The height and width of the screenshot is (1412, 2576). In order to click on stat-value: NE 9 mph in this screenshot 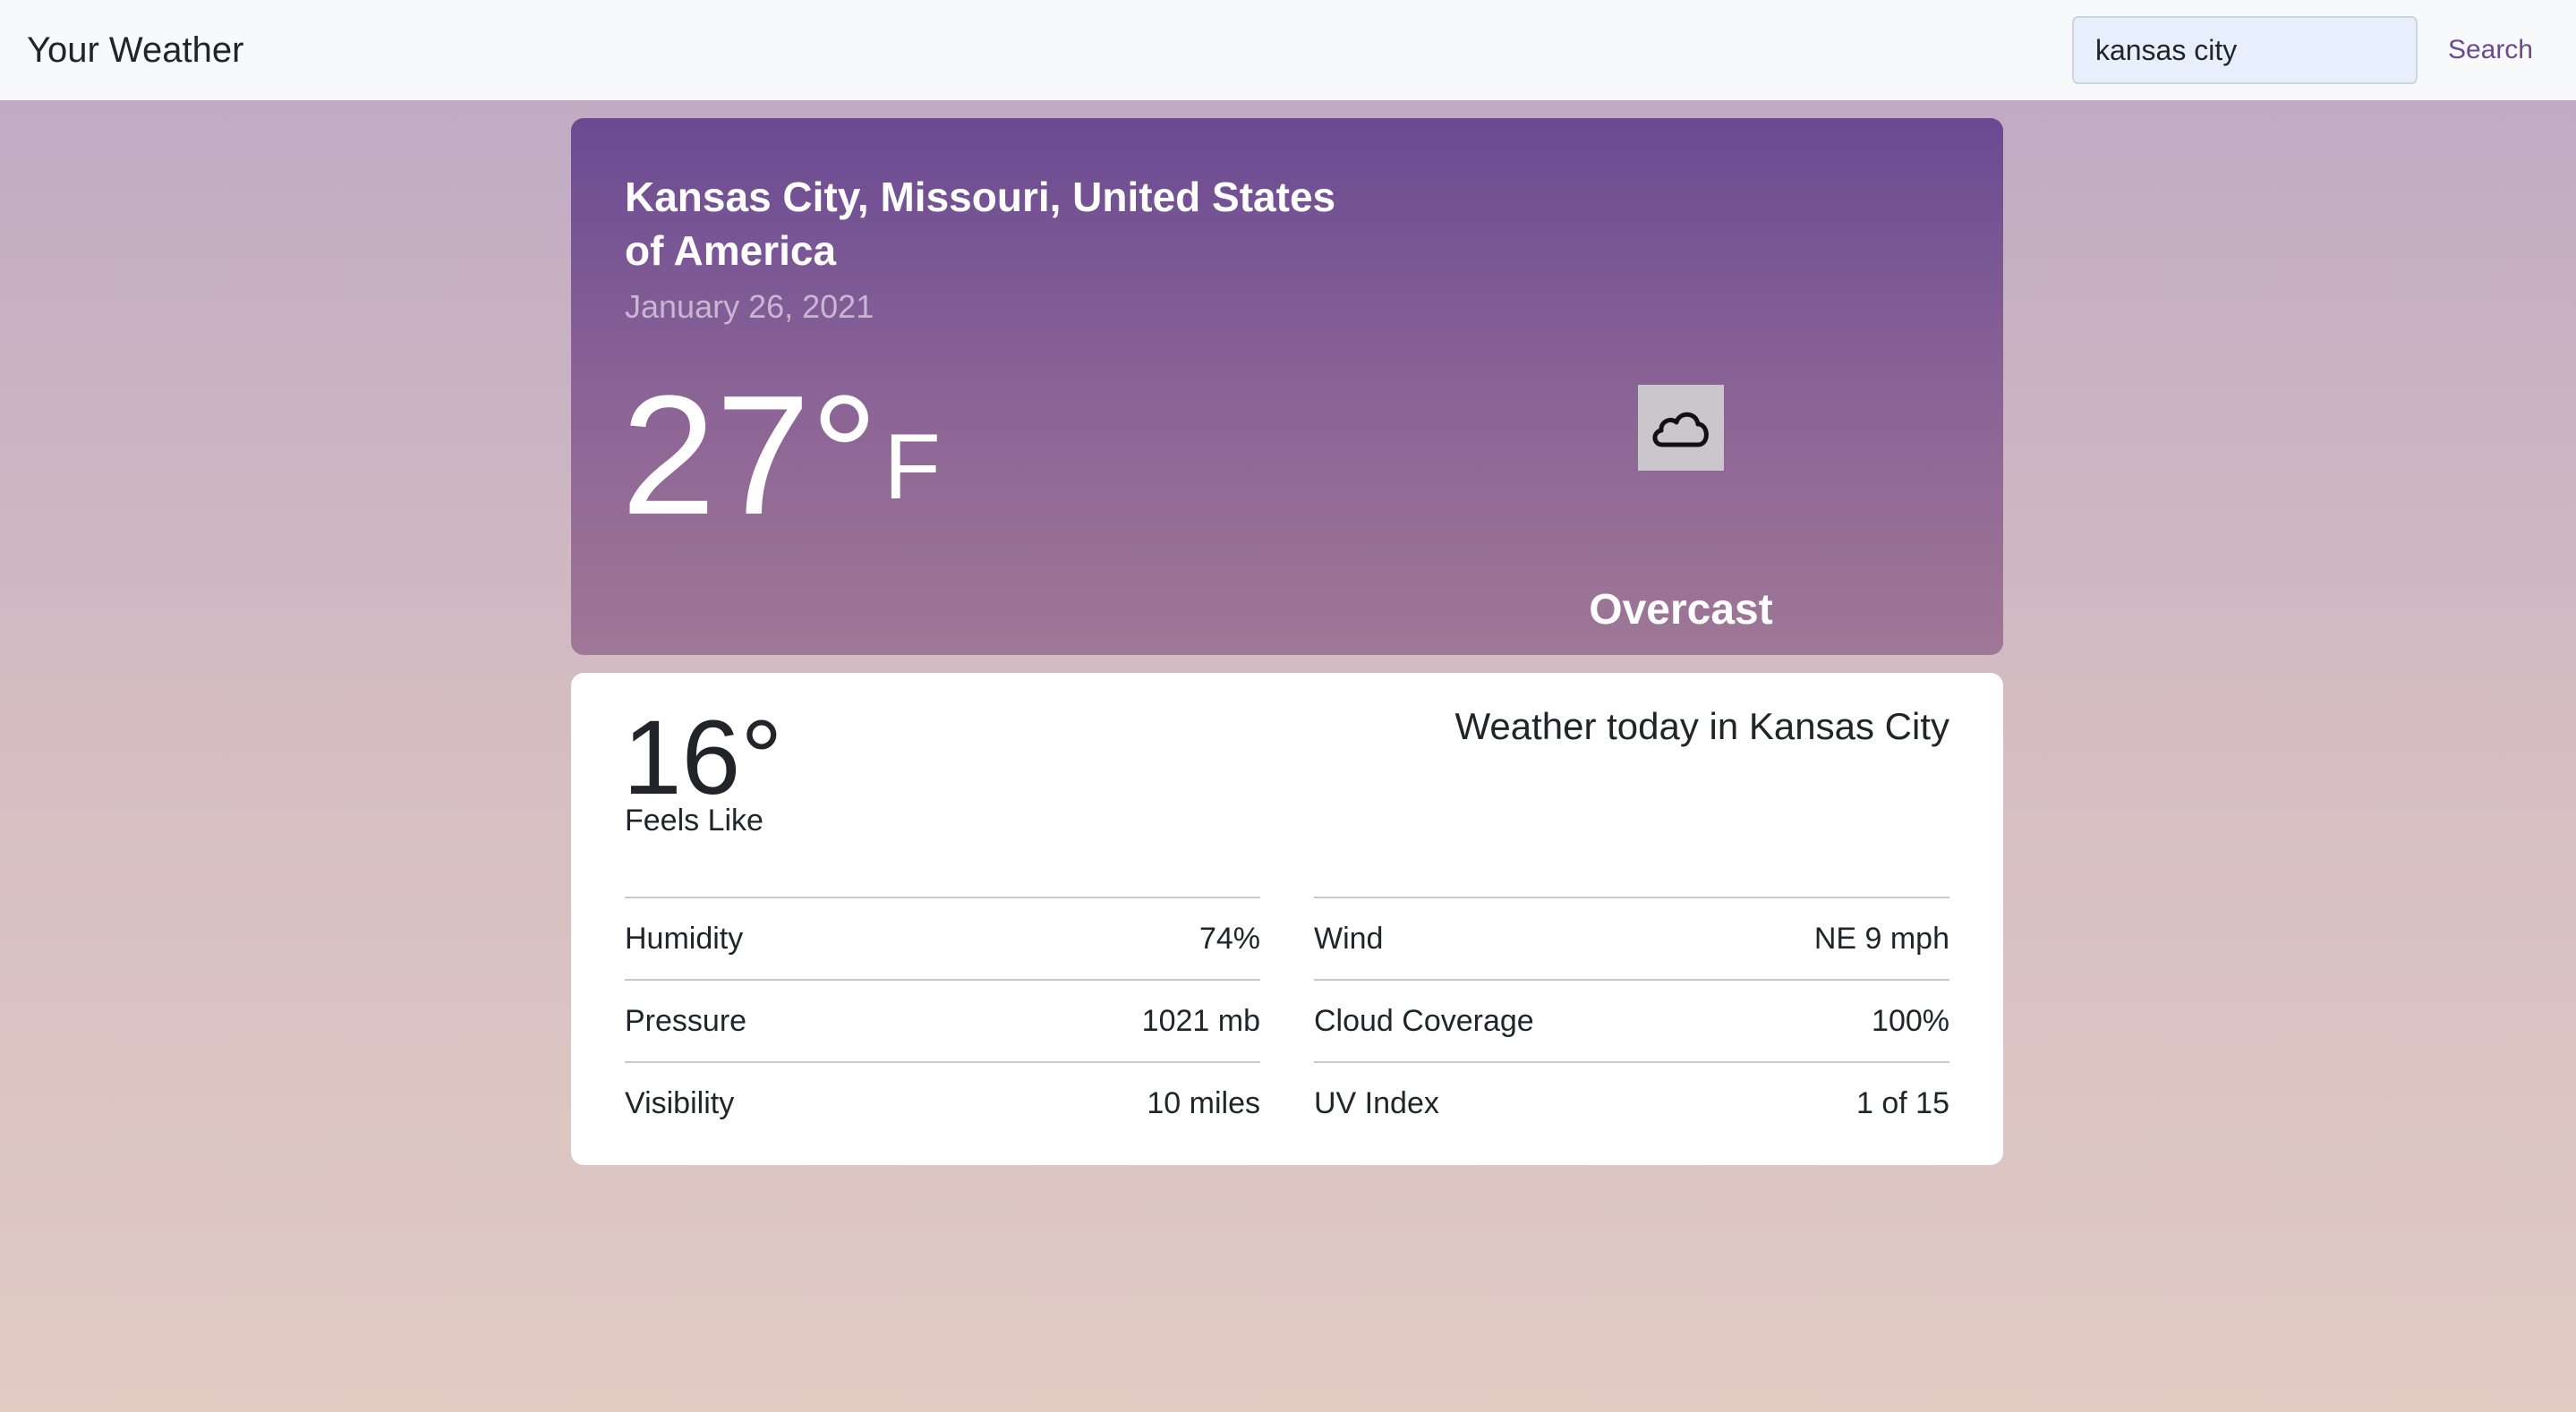, I will do `click(1881, 938)`.